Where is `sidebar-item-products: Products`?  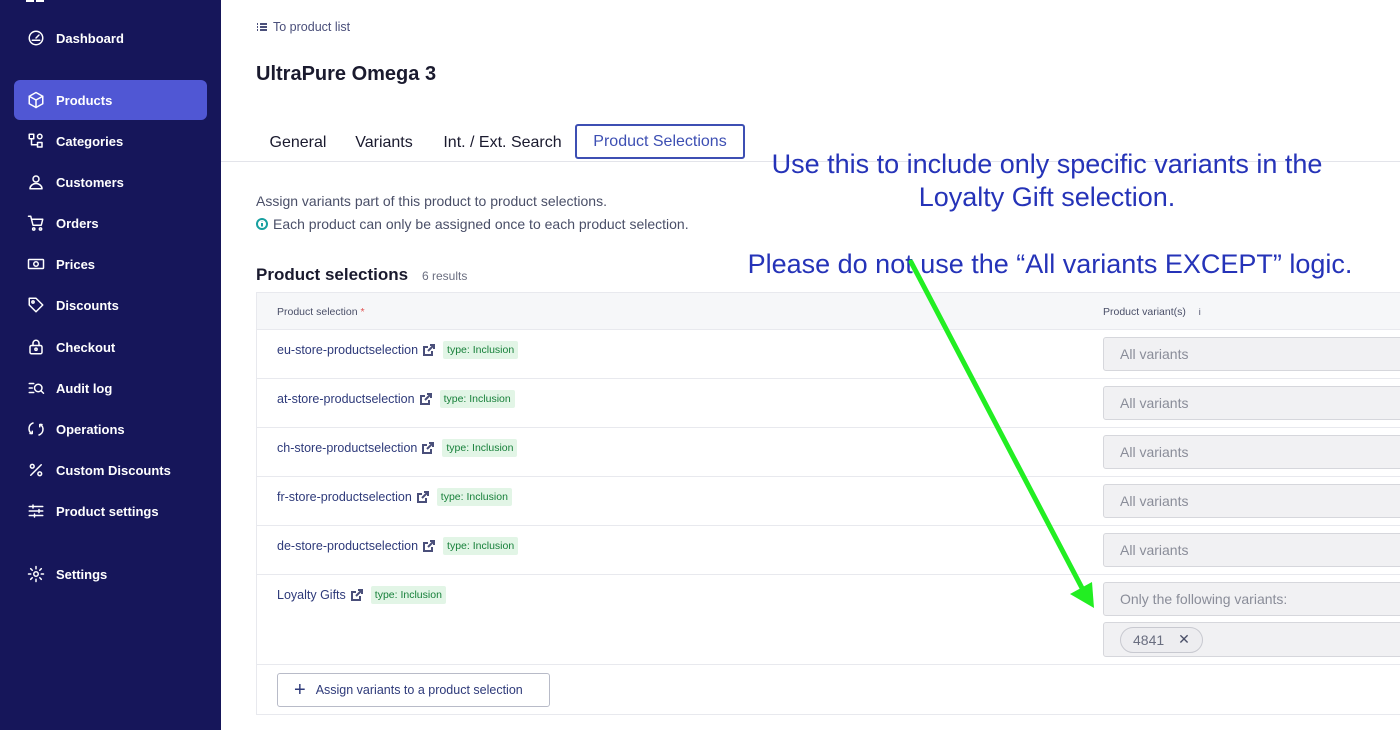
sidebar-item-products: Products is located at coordinates (110, 100).